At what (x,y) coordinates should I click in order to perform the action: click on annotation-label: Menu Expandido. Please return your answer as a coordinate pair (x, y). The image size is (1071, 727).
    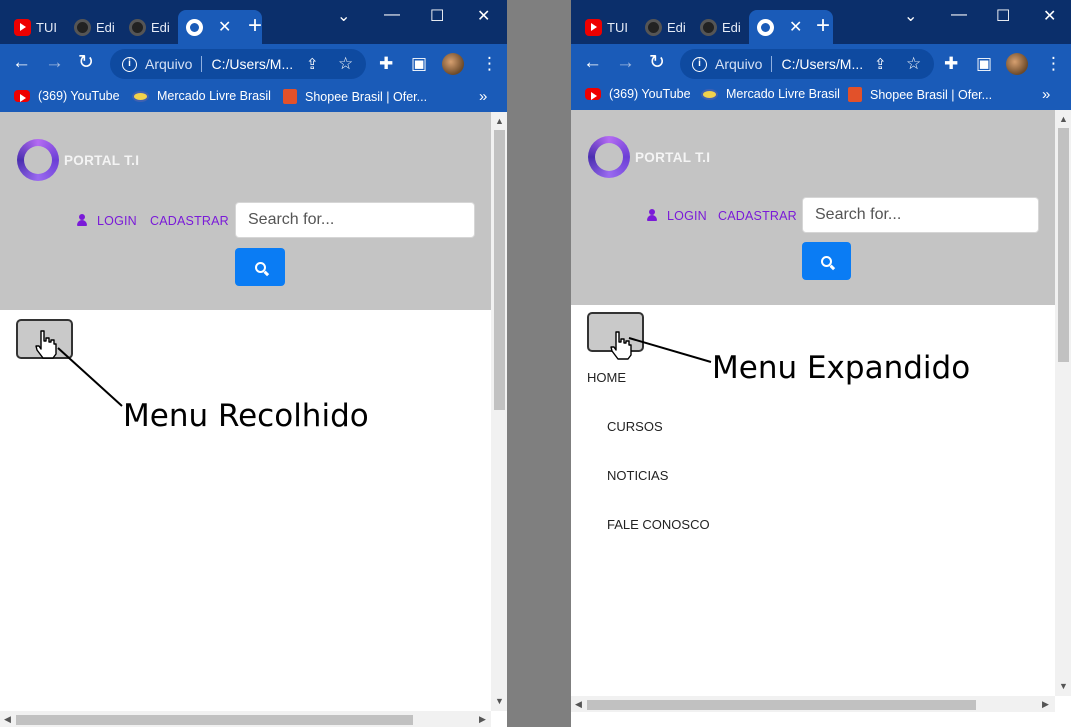
    Looking at the image, I should click on (841, 368).